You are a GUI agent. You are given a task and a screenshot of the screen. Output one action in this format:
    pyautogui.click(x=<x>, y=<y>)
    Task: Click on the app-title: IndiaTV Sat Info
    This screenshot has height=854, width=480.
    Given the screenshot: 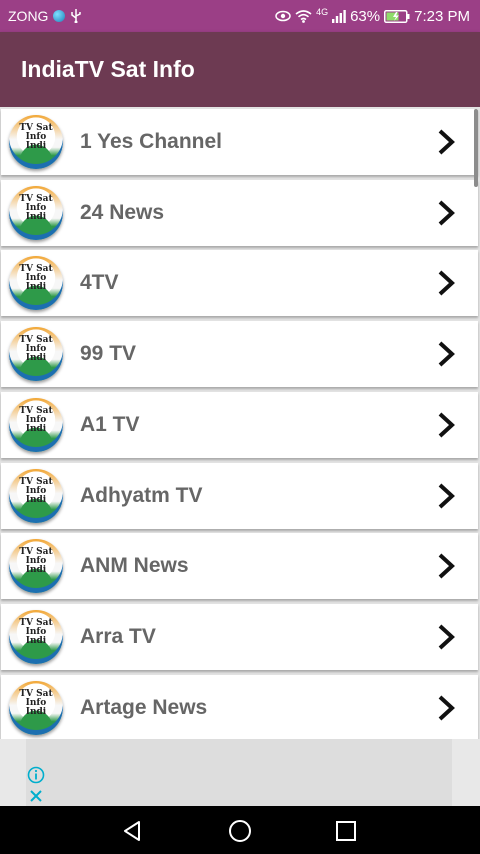 What is the action you would take?
    pyautogui.click(x=108, y=69)
    